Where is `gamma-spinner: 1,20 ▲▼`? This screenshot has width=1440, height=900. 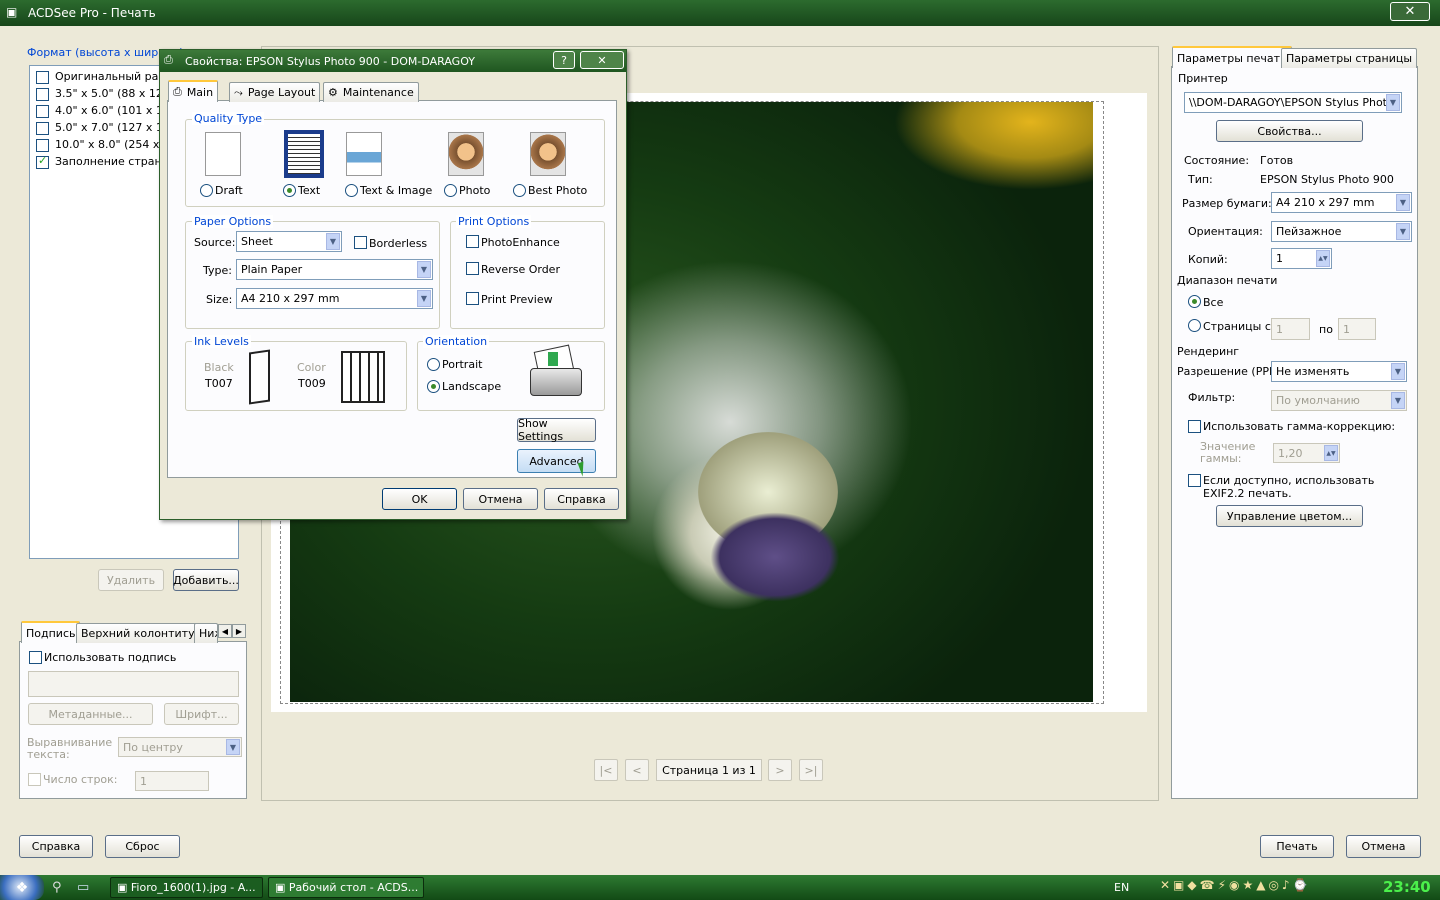 gamma-spinner: 1,20 ▲▼ is located at coordinates (1306, 453).